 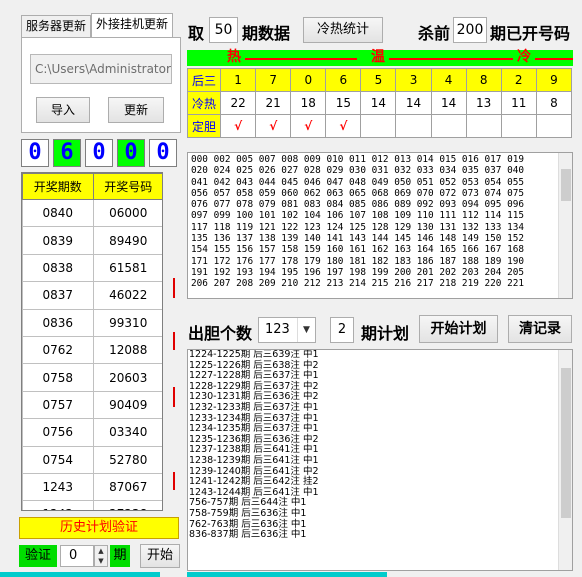 I want to click on kill-tail-label: 期已开号码, so click(x=530, y=33).